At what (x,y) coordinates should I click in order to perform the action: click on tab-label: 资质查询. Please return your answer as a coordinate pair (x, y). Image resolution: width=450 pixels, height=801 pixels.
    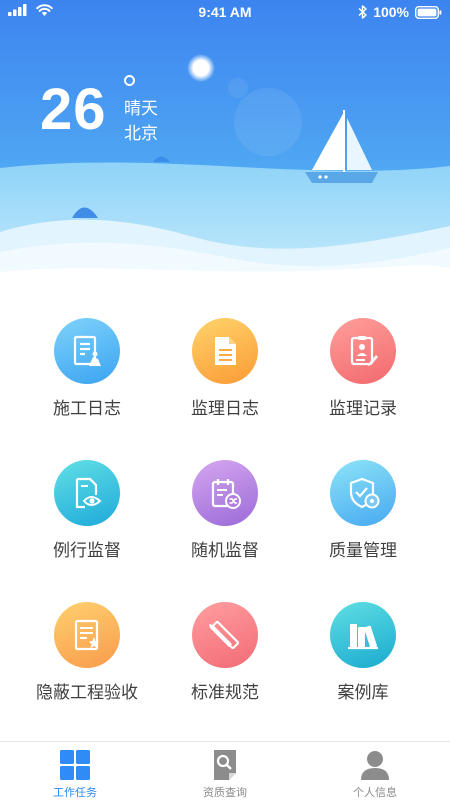
    Looking at the image, I should click on (225, 792).